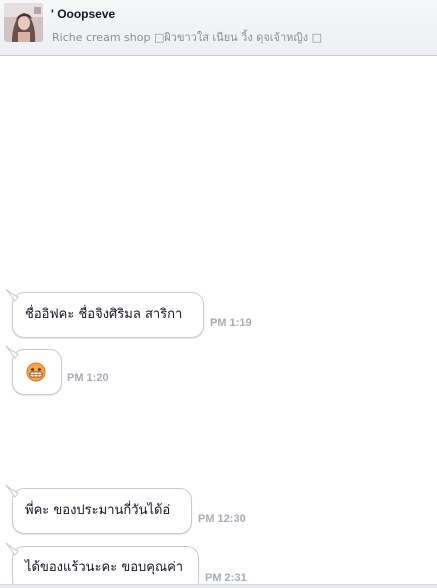  I want to click on message-bubble: ชื่ออิฟคะ ชื่อจิงศิริมล สาริกา, so click(104, 313).